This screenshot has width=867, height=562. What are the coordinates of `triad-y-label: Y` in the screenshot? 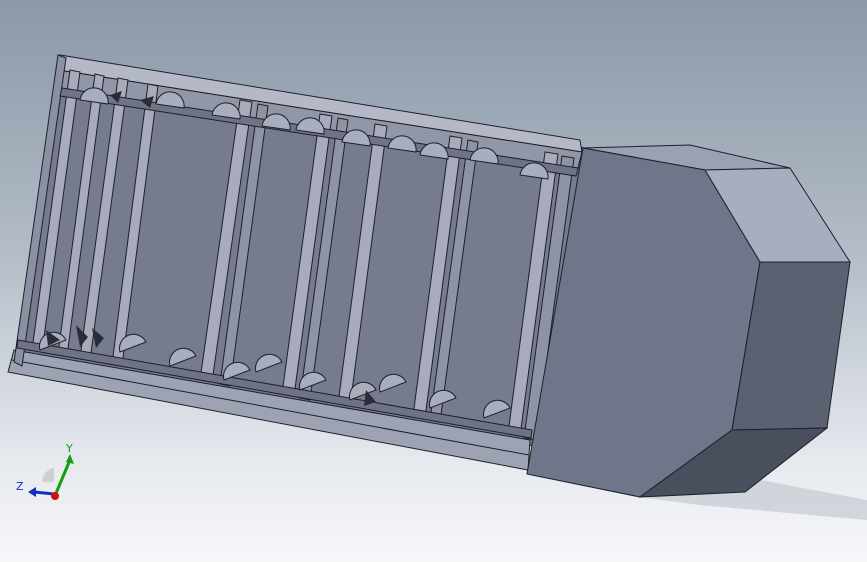 It's located at (69, 448).